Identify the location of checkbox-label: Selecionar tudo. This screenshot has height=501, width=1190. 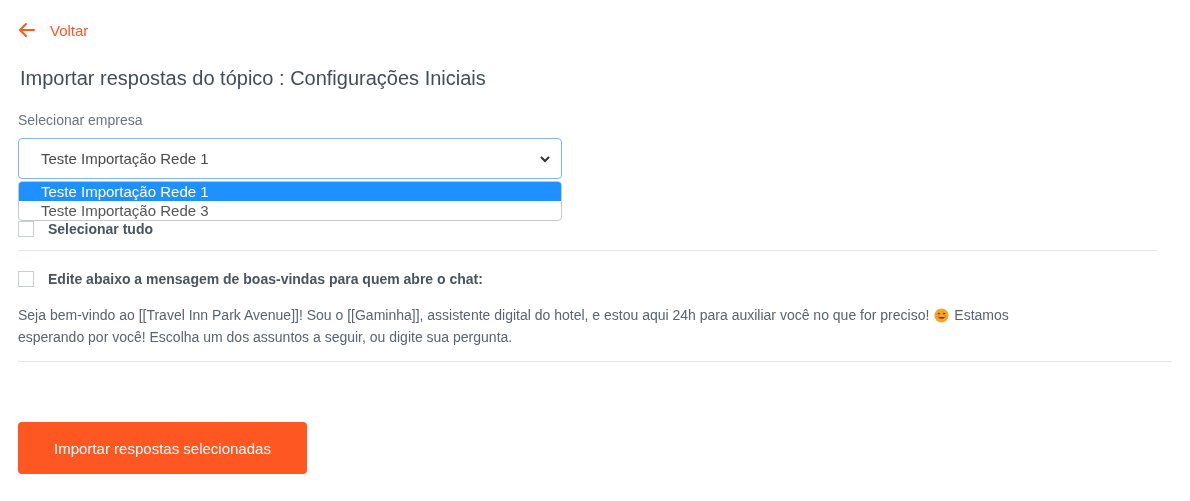
(101, 229).